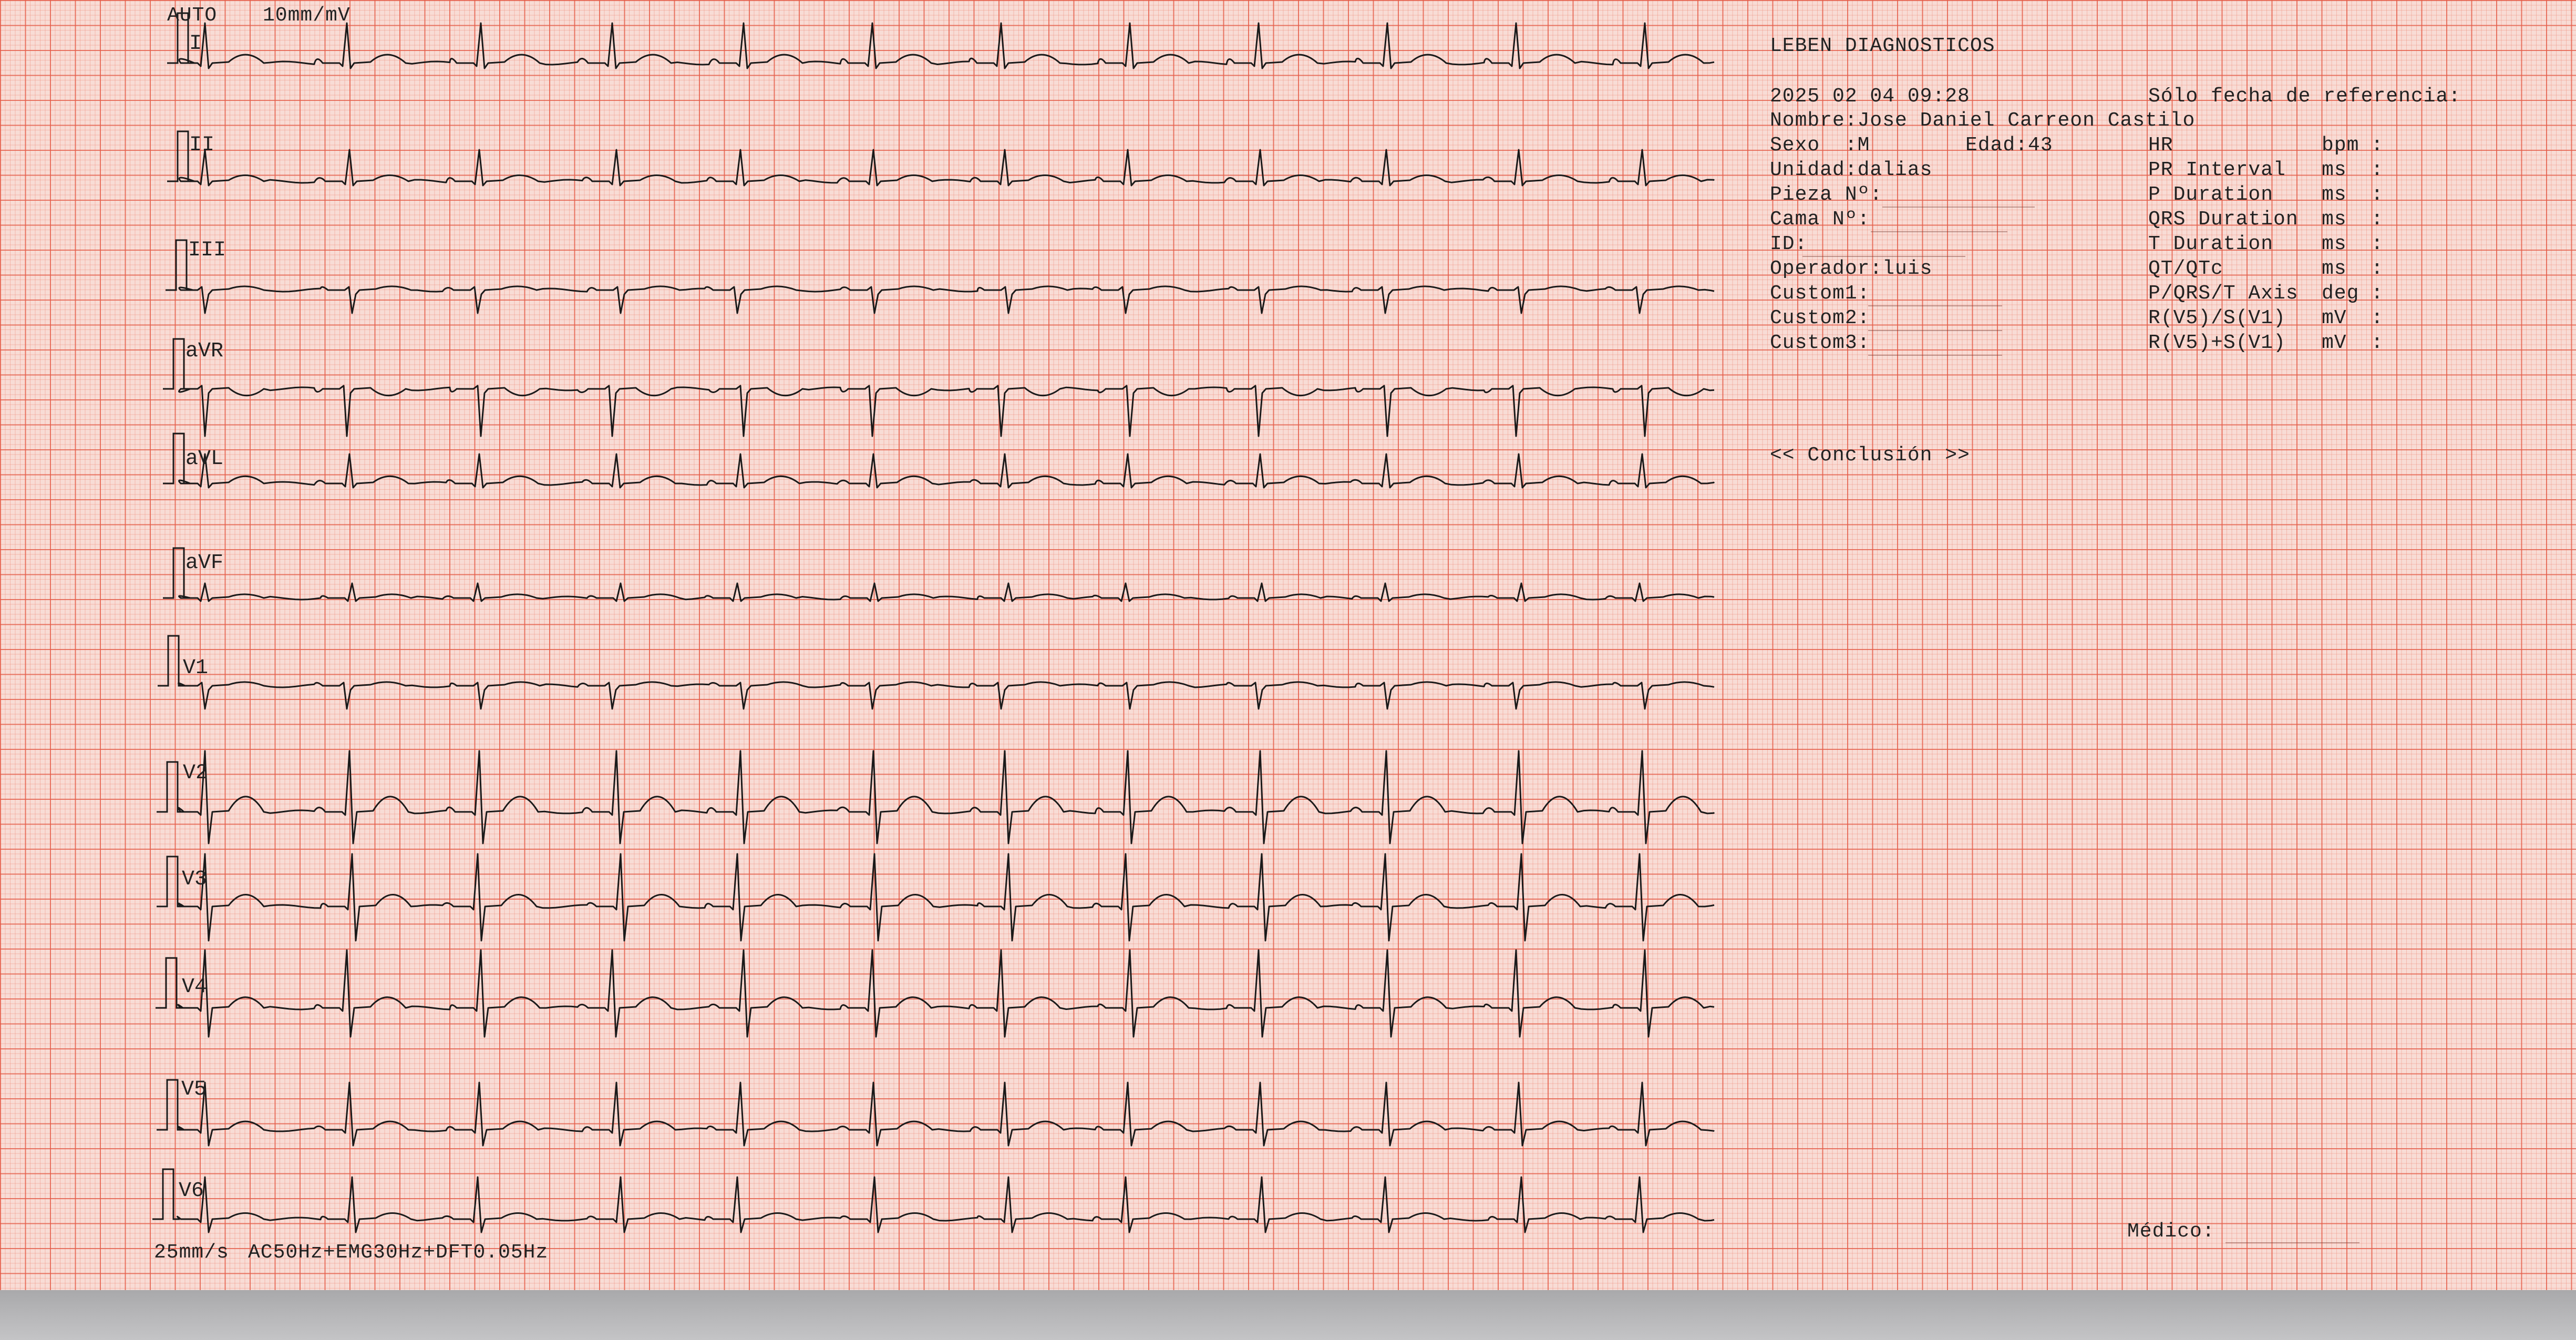 This screenshot has width=2576, height=1340. I want to click on doctor-label: Médico:, so click(2171, 1231).